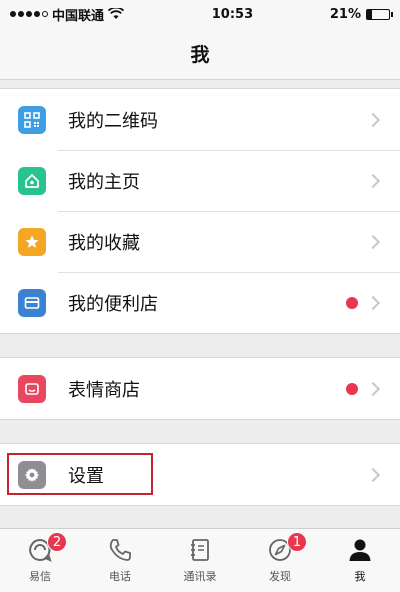 The width and height of the screenshot is (400, 592). Describe the element at coordinates (32, 388) in the screenshot. I see `emoji-store-icon` at that location.